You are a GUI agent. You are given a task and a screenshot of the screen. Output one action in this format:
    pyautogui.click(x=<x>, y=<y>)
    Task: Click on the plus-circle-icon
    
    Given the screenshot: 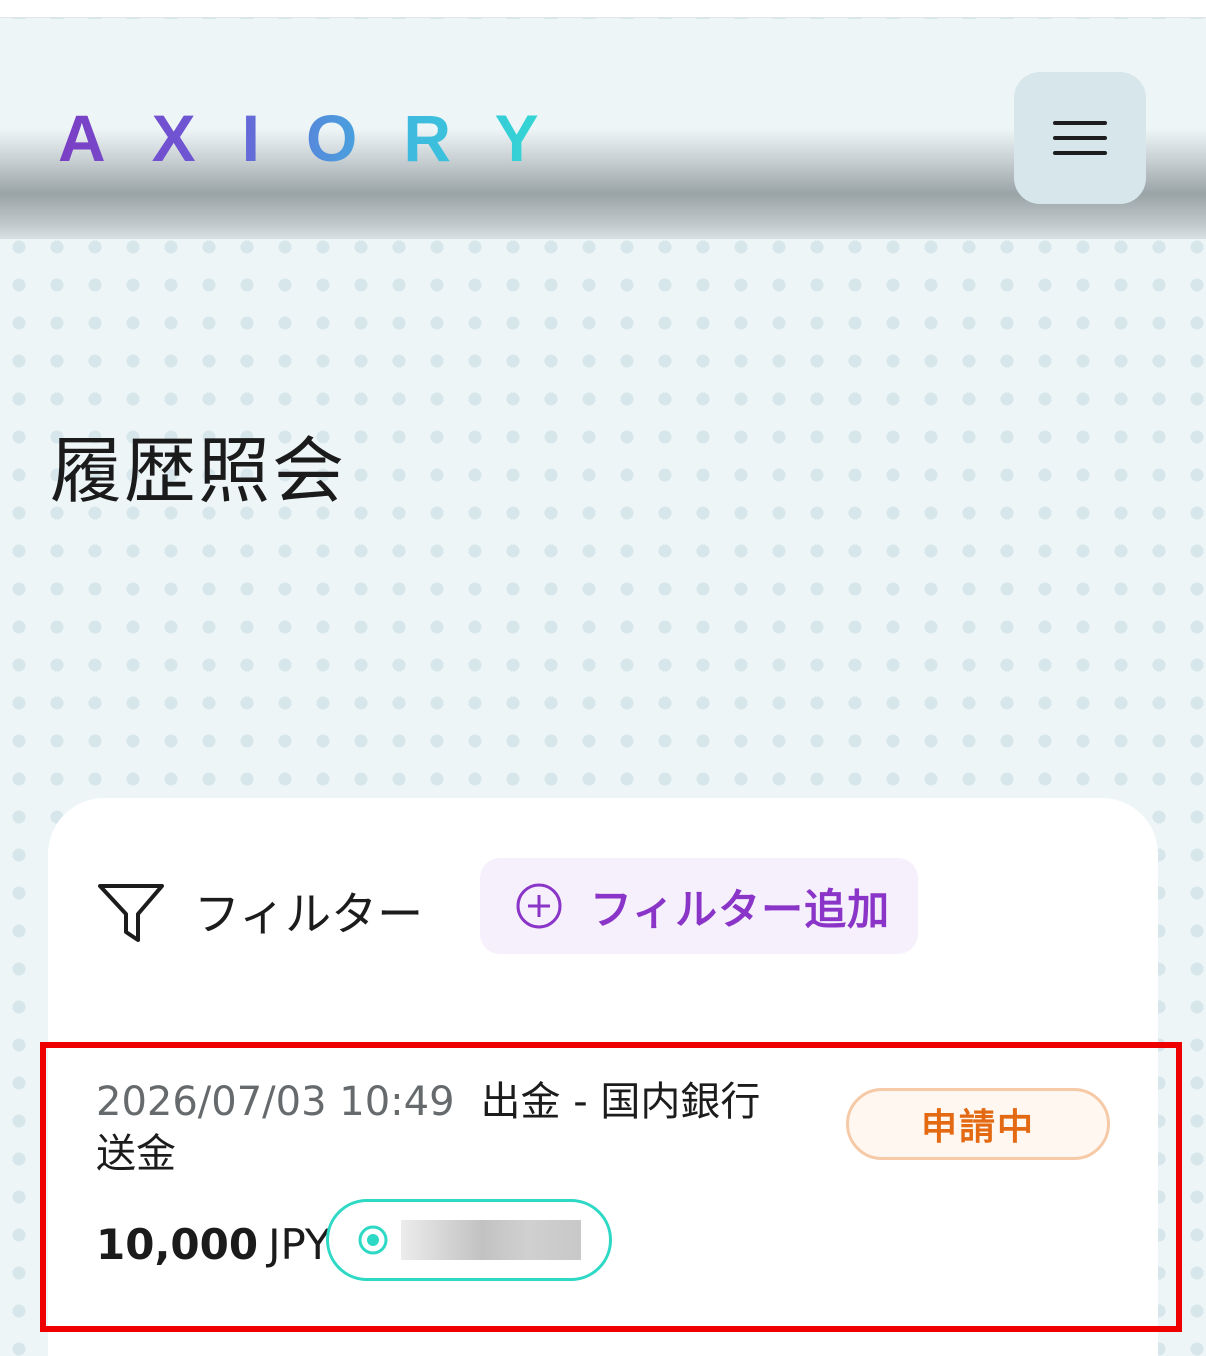 What is the action you would take?
    pyautogui.click(x=539, y=906)
    